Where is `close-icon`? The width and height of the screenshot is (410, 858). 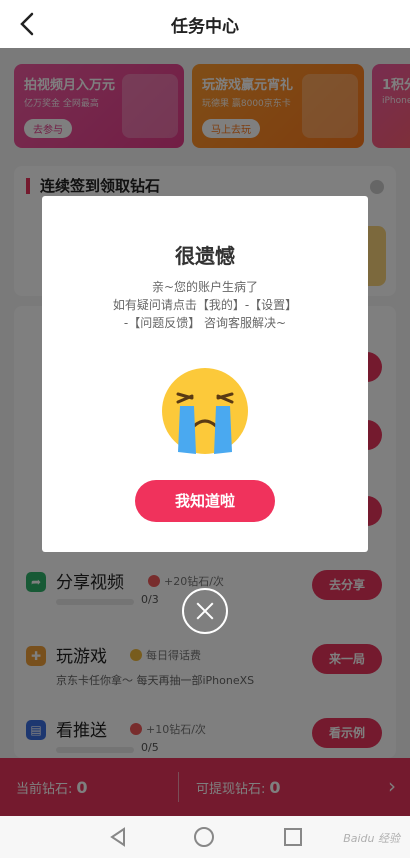
close-icon is located at coordinates (205, 611).